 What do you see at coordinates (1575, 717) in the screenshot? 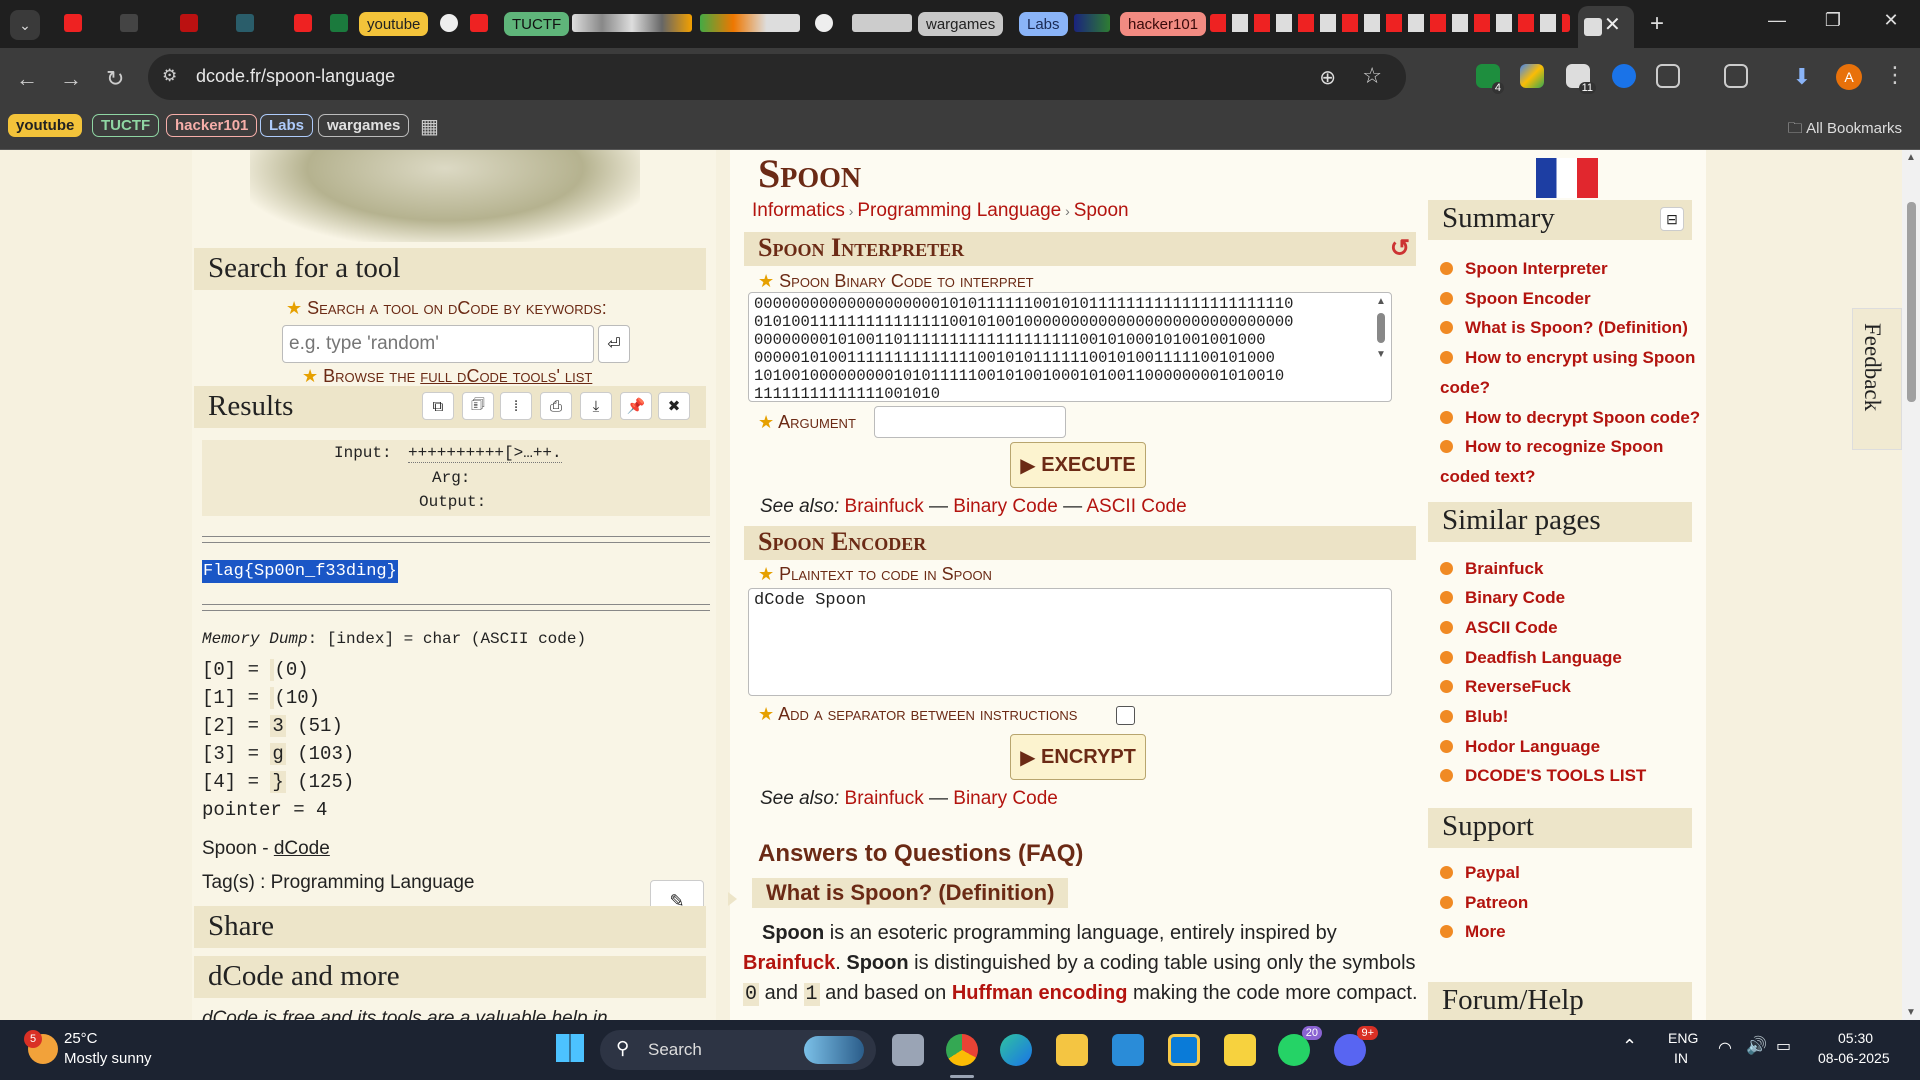
I see `similar-link: Blub!` at bounding box center [1575, 717].